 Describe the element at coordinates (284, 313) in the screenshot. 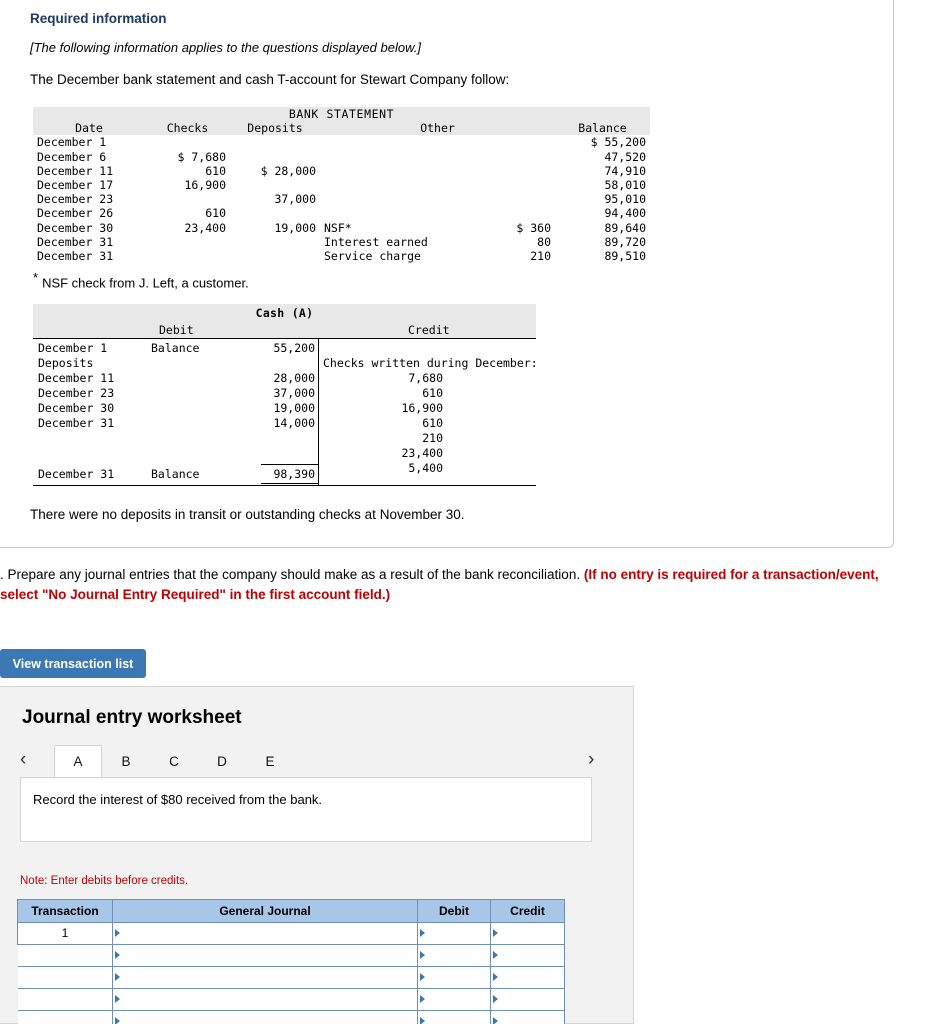

I see `cash-account-title: Cash (A)` at that location.